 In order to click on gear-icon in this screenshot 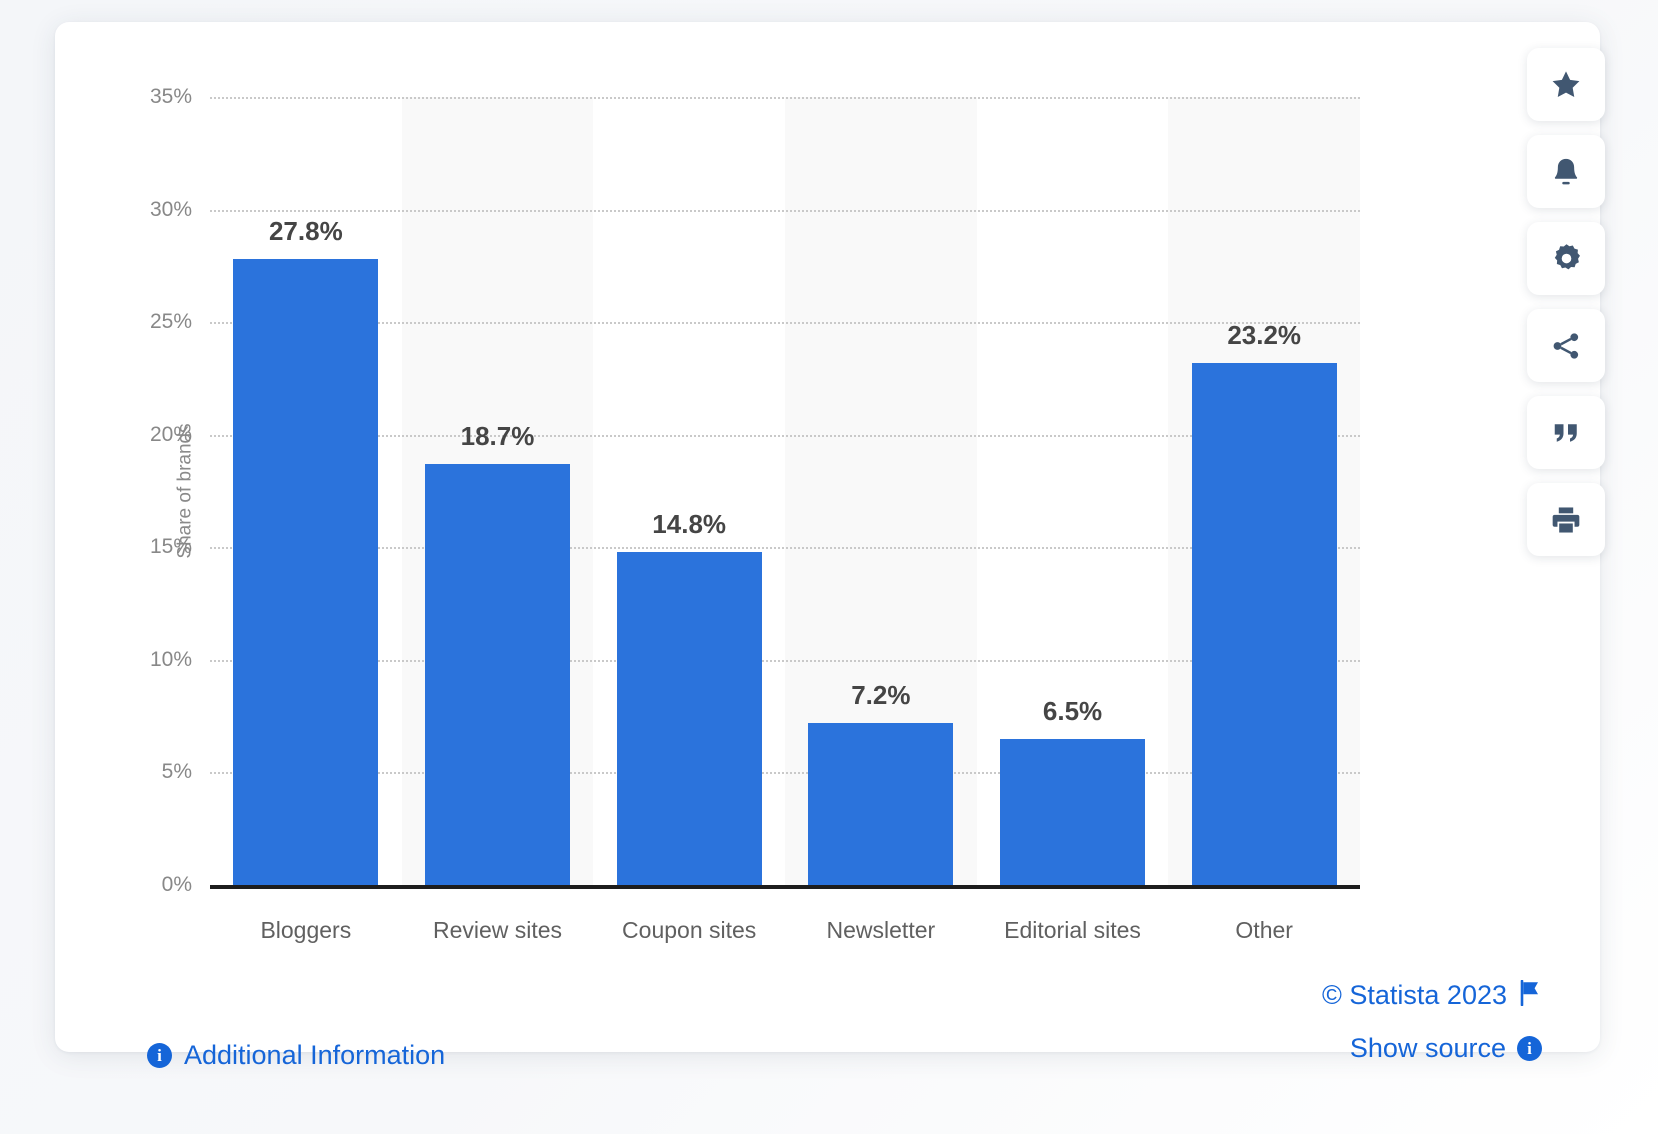, I will do `click(1566, 258)`.